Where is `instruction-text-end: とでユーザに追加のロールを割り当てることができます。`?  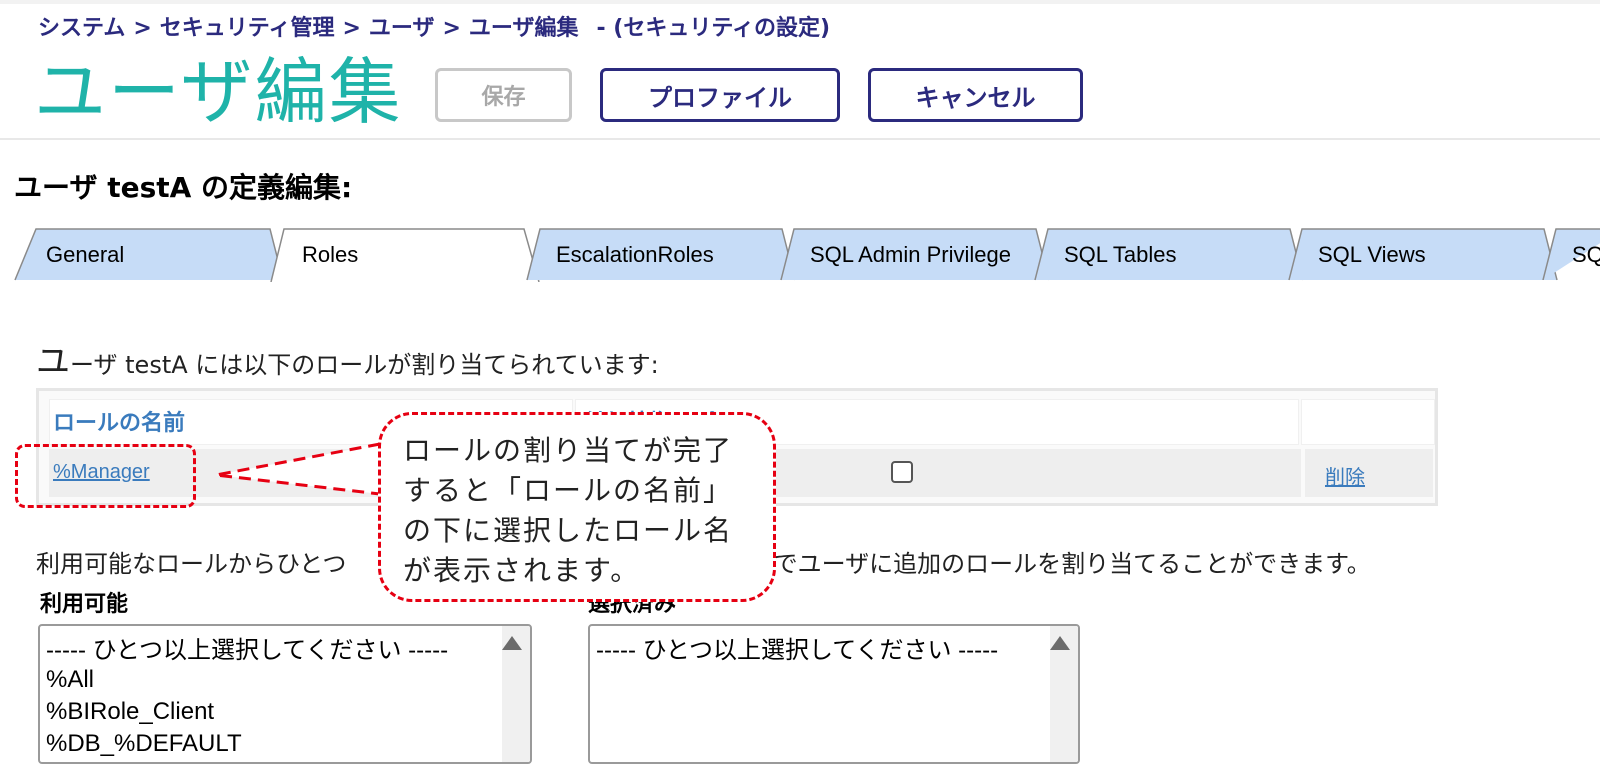
instruction-text-end: とでユーザに追加のロールを割り当てることができます。 is located at coordinates (1060, 564).